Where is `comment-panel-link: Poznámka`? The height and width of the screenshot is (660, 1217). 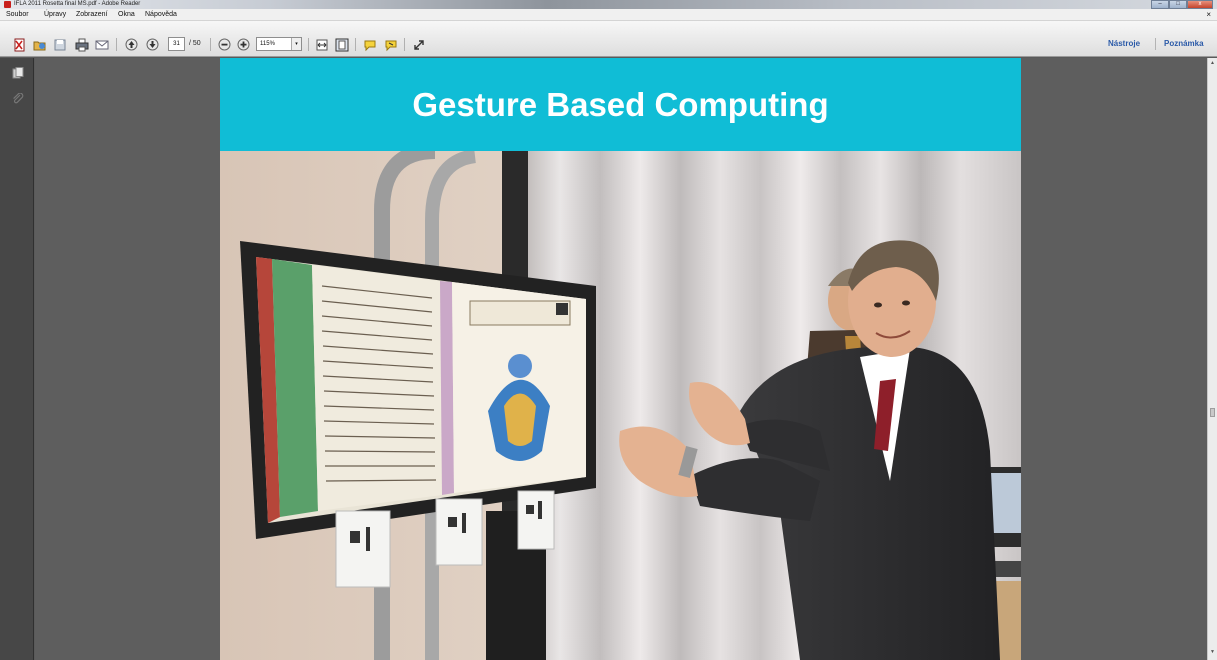 comment-panel-link: Poznámka is located at coordinates (1184, 44).